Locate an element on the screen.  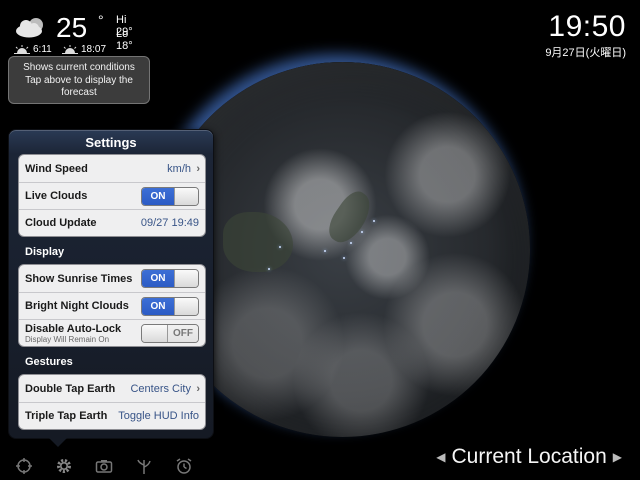
clock-widget: 19:50 9月27日(火曜日) is located at coordinates (585, 35).